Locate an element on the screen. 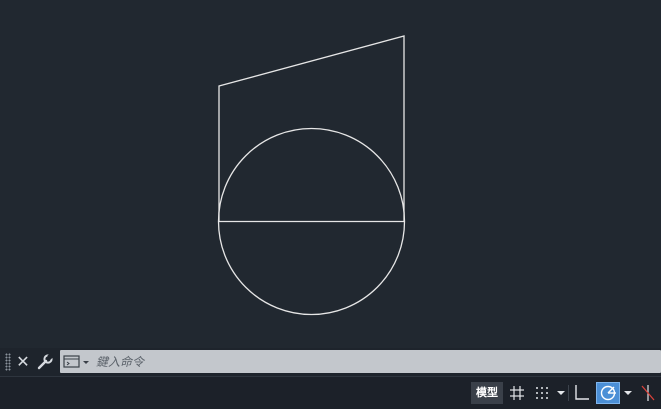 This screenshot has width=661, height=409. close-icon: ✕ is located at coordinates (23, 362).